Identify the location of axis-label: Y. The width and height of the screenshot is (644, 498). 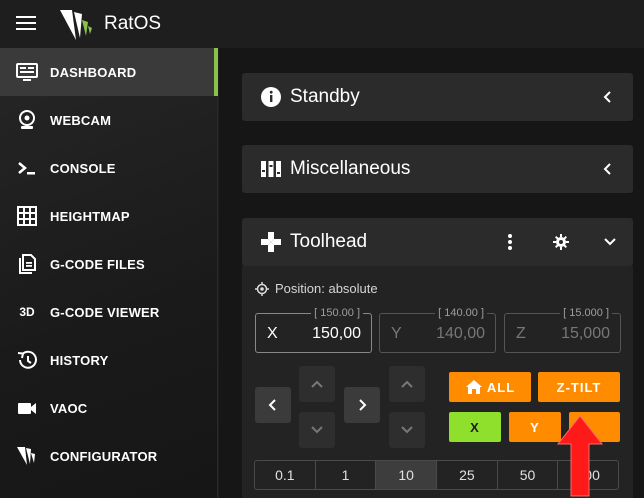
(396, 333).